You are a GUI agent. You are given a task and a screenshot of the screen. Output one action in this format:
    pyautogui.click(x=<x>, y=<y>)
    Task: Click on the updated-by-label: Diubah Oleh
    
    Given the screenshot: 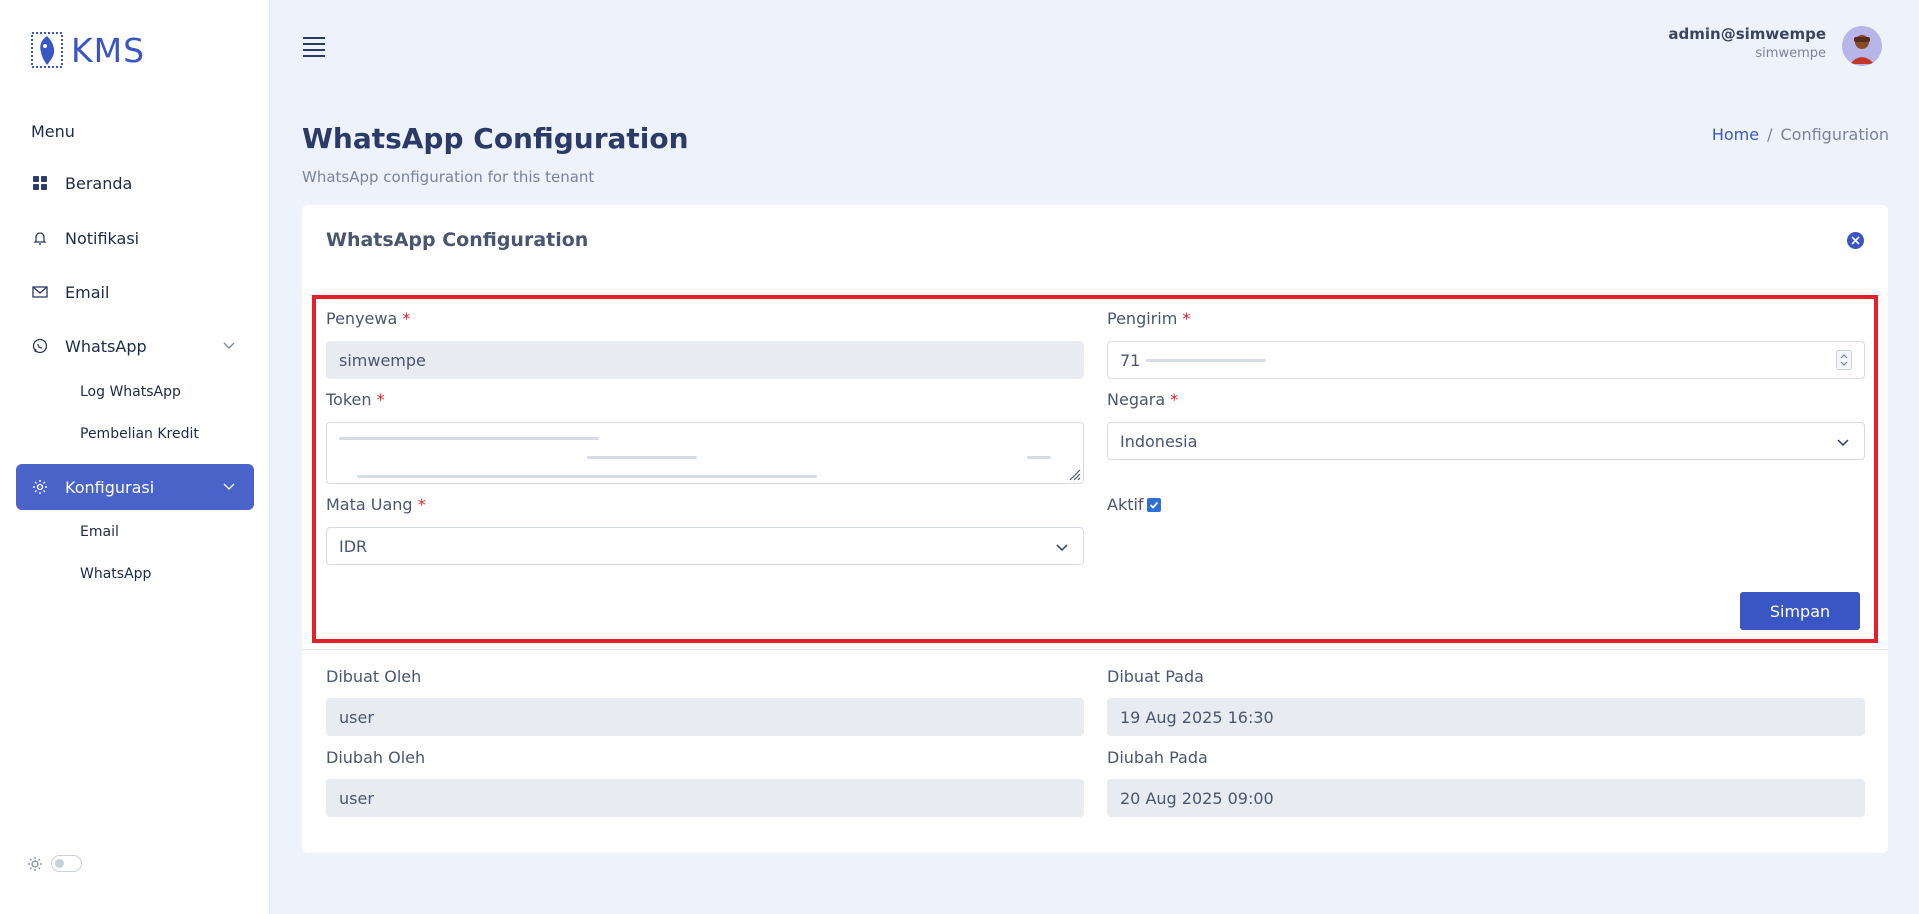 What is the action you would take?
    pyautogui.click(x=376, y=757)
    